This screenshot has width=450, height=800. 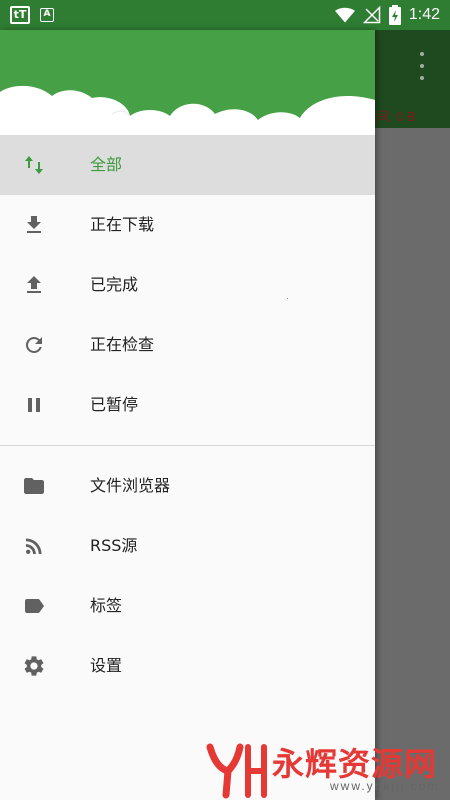 I want to click on battery-charging-icon, so click(x=394, y=15).